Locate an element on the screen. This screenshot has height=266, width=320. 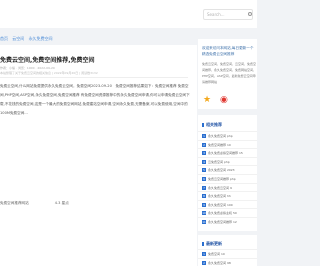
breadcrumb-link-current: 永久免费空间 is located at coordinates (41, 38).